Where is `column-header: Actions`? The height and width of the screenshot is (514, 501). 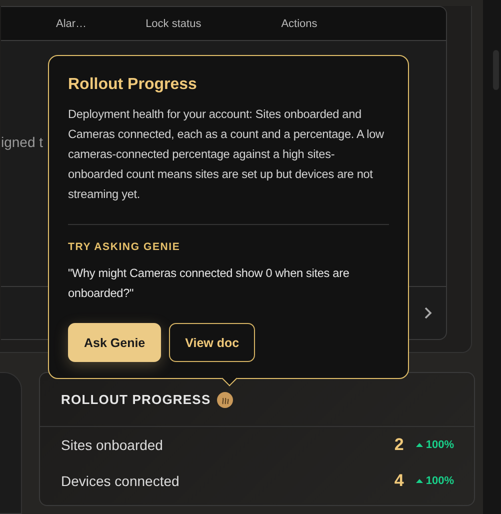 column-header: Actions is located at coordinates (299, 24).